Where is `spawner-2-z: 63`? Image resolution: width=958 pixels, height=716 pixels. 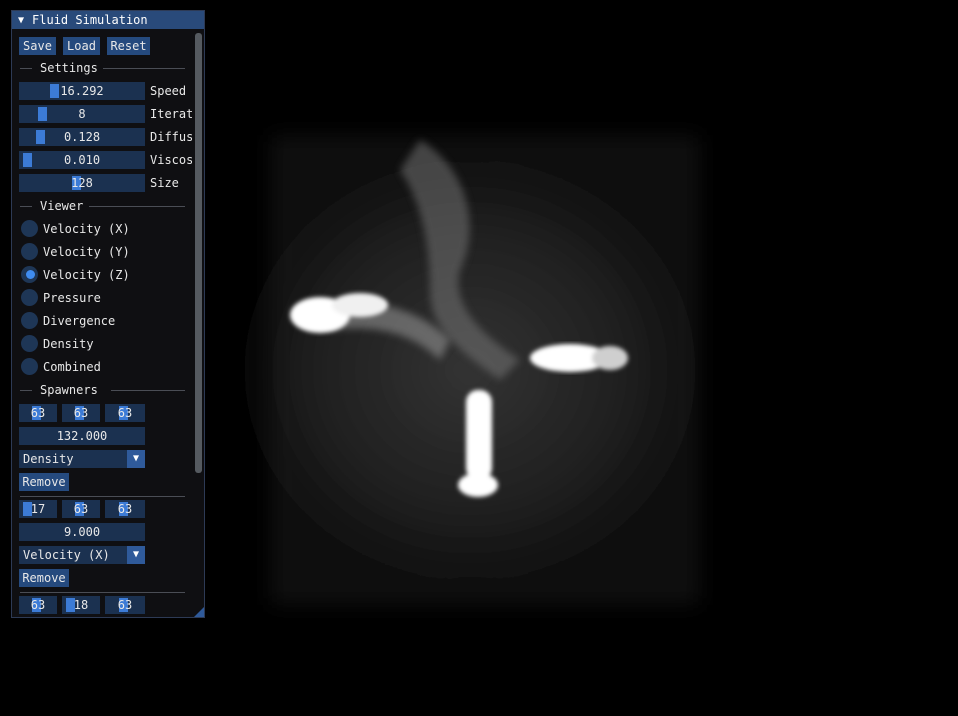 spawner-2-z: 63 is located at coordinates (125, 509).